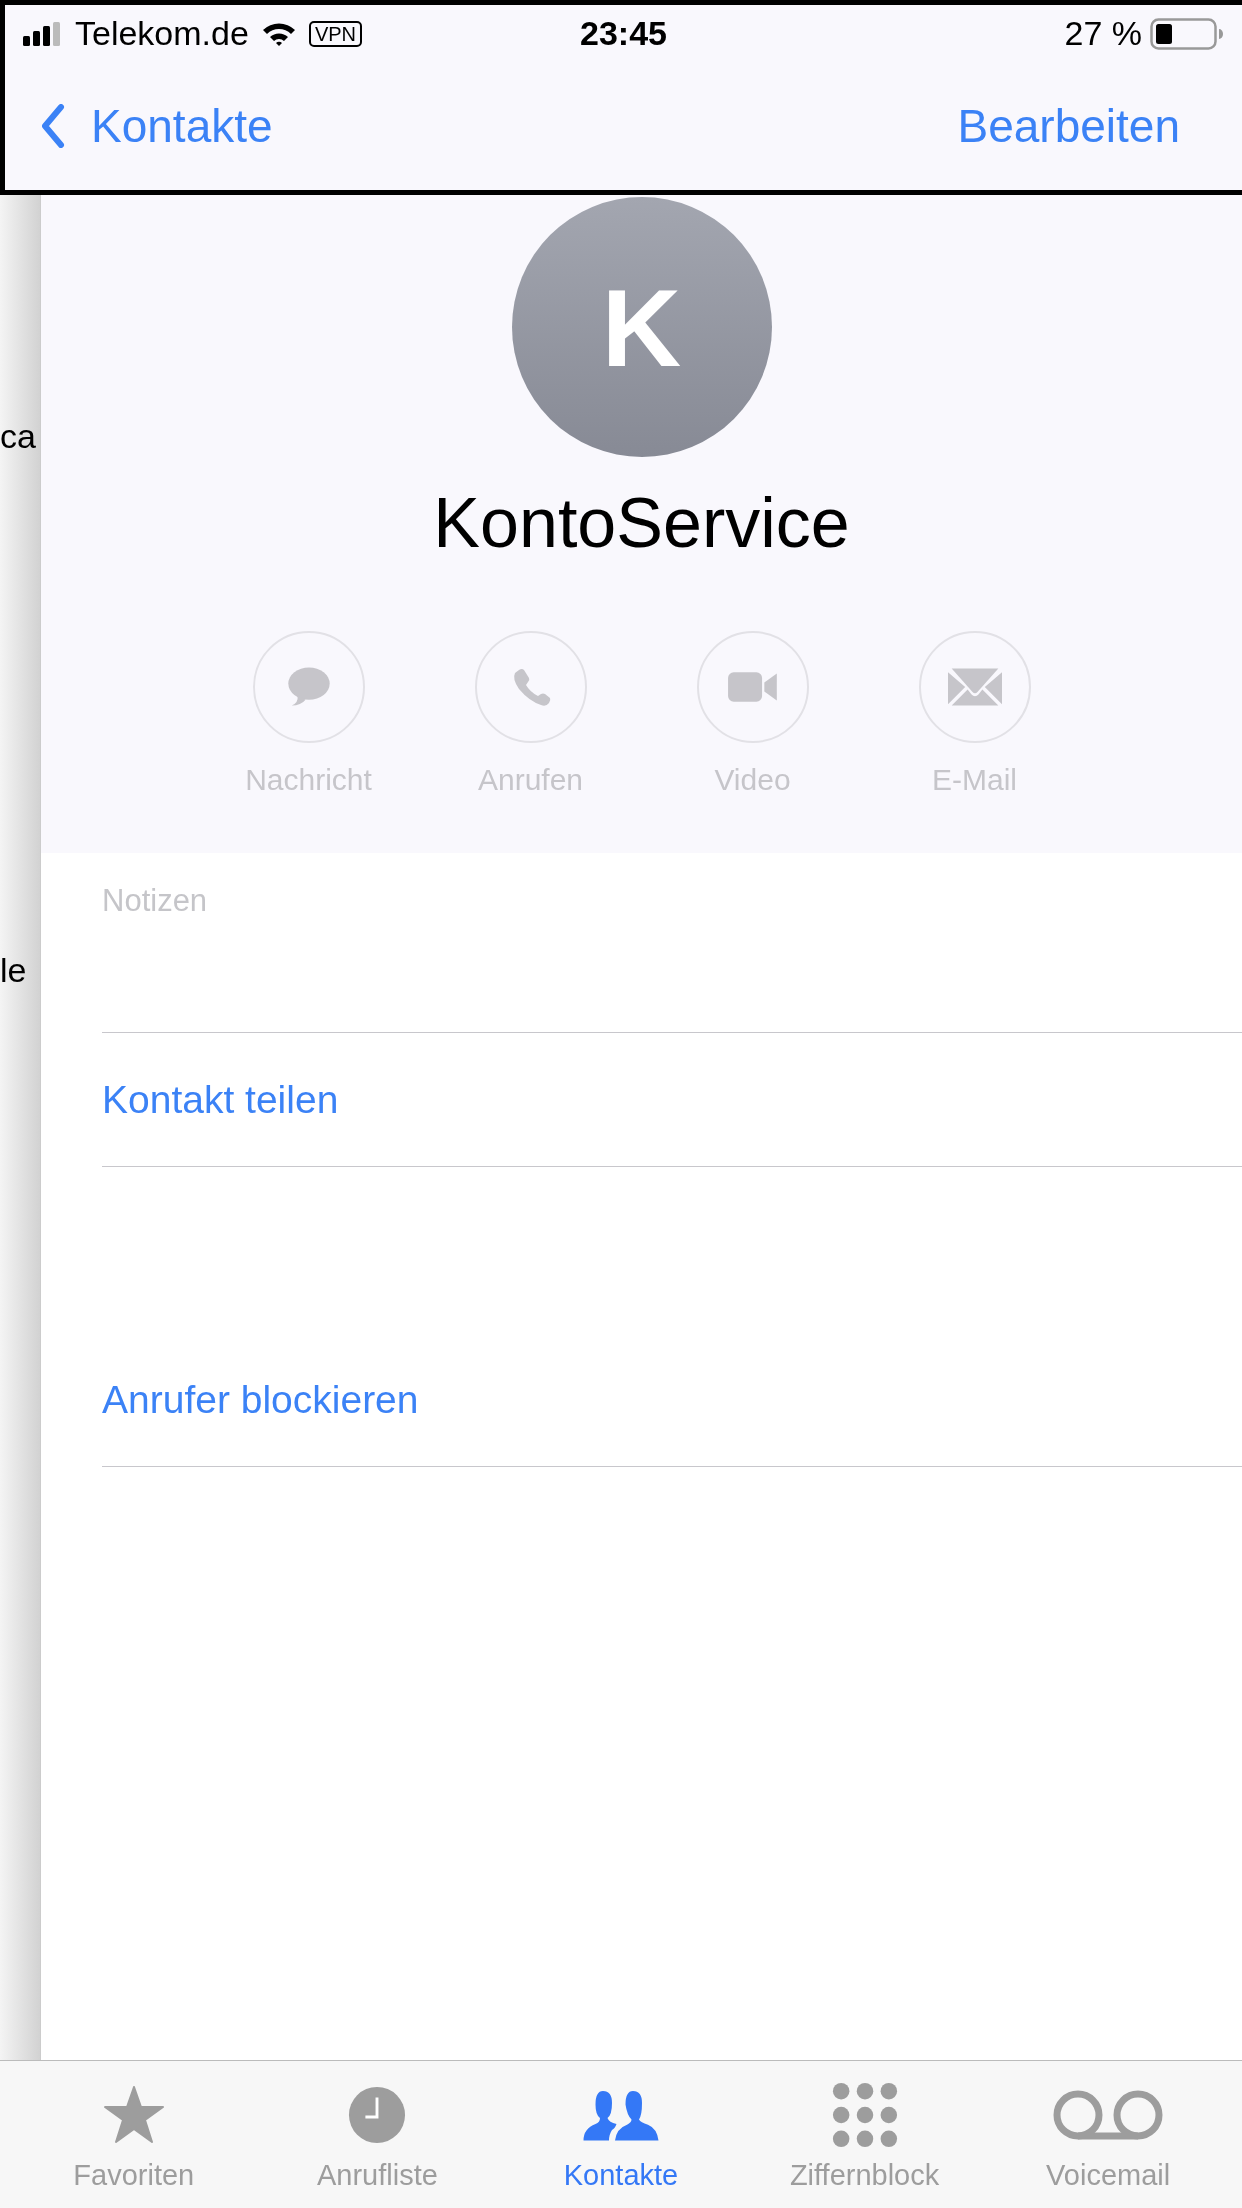 The height and width of the screenshot is (2208, 1242). Describe the element at coordinates (1108, 2115) in the screenshot. I see `voicemail-icon` at that location.